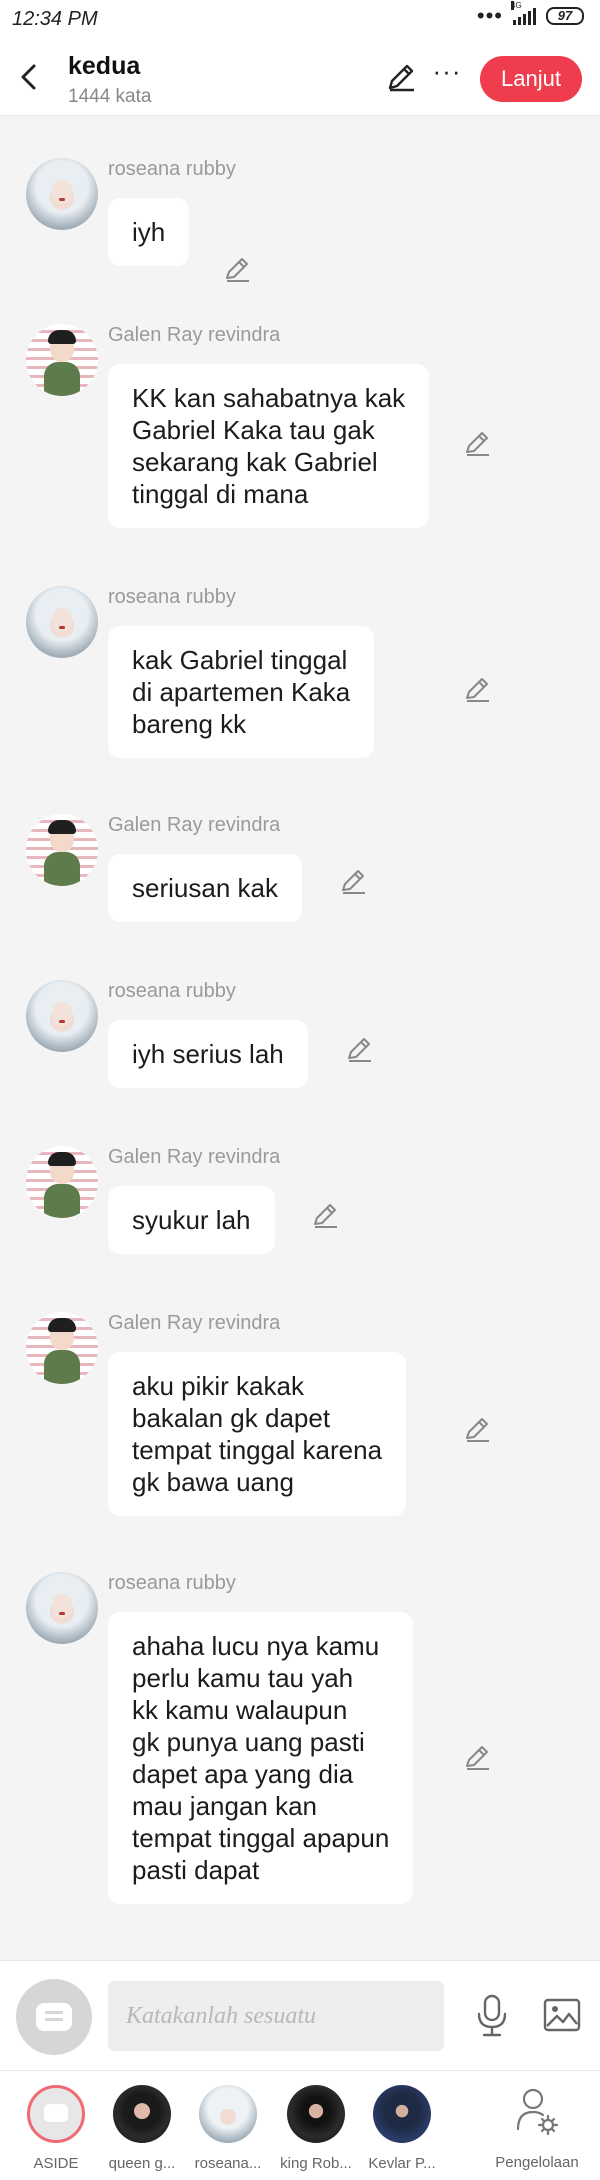  I want to click on message-bubble: iyh, so click(149, 232).